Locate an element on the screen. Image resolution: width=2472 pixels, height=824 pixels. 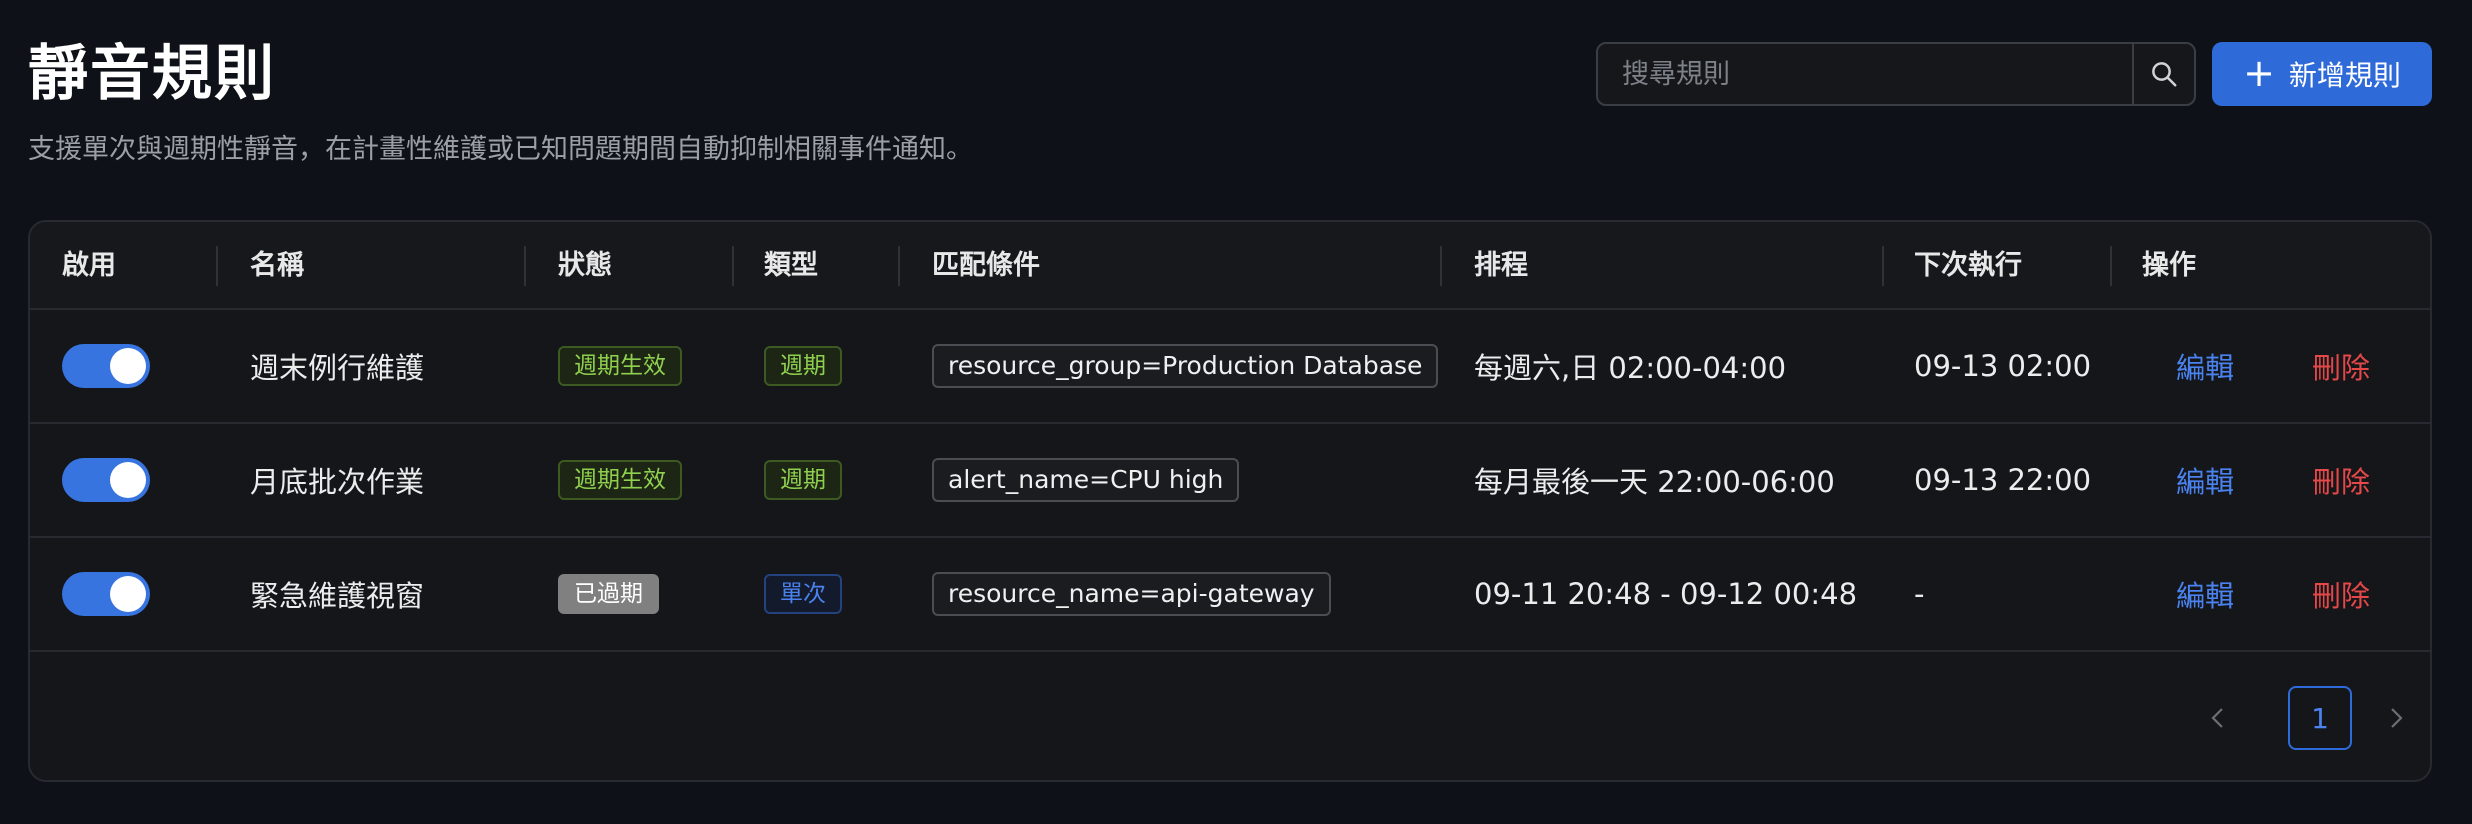
status-cell: 已過期 is located at coordinates (608, 594).